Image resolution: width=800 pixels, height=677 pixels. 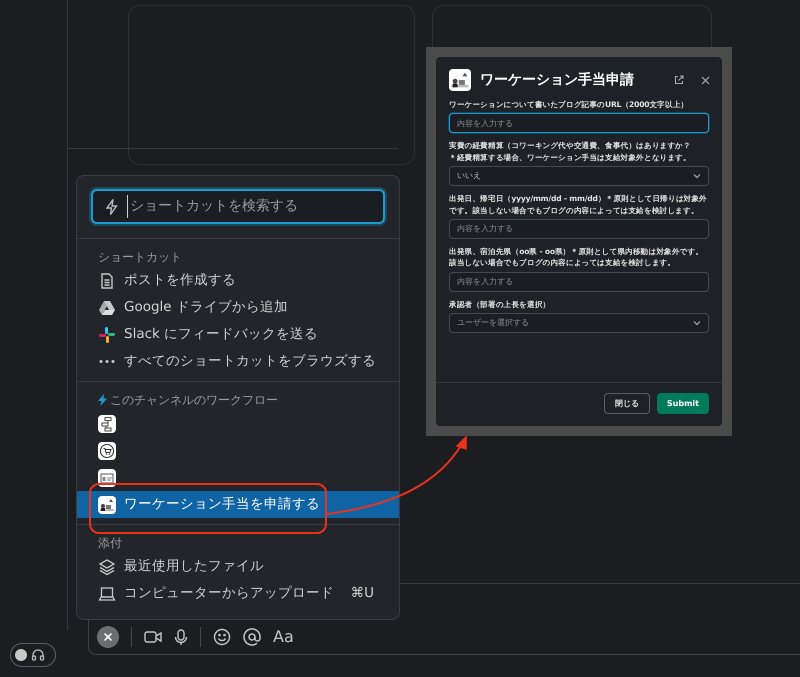 I want to click on headphones-icon, so click(x=38, y=655).